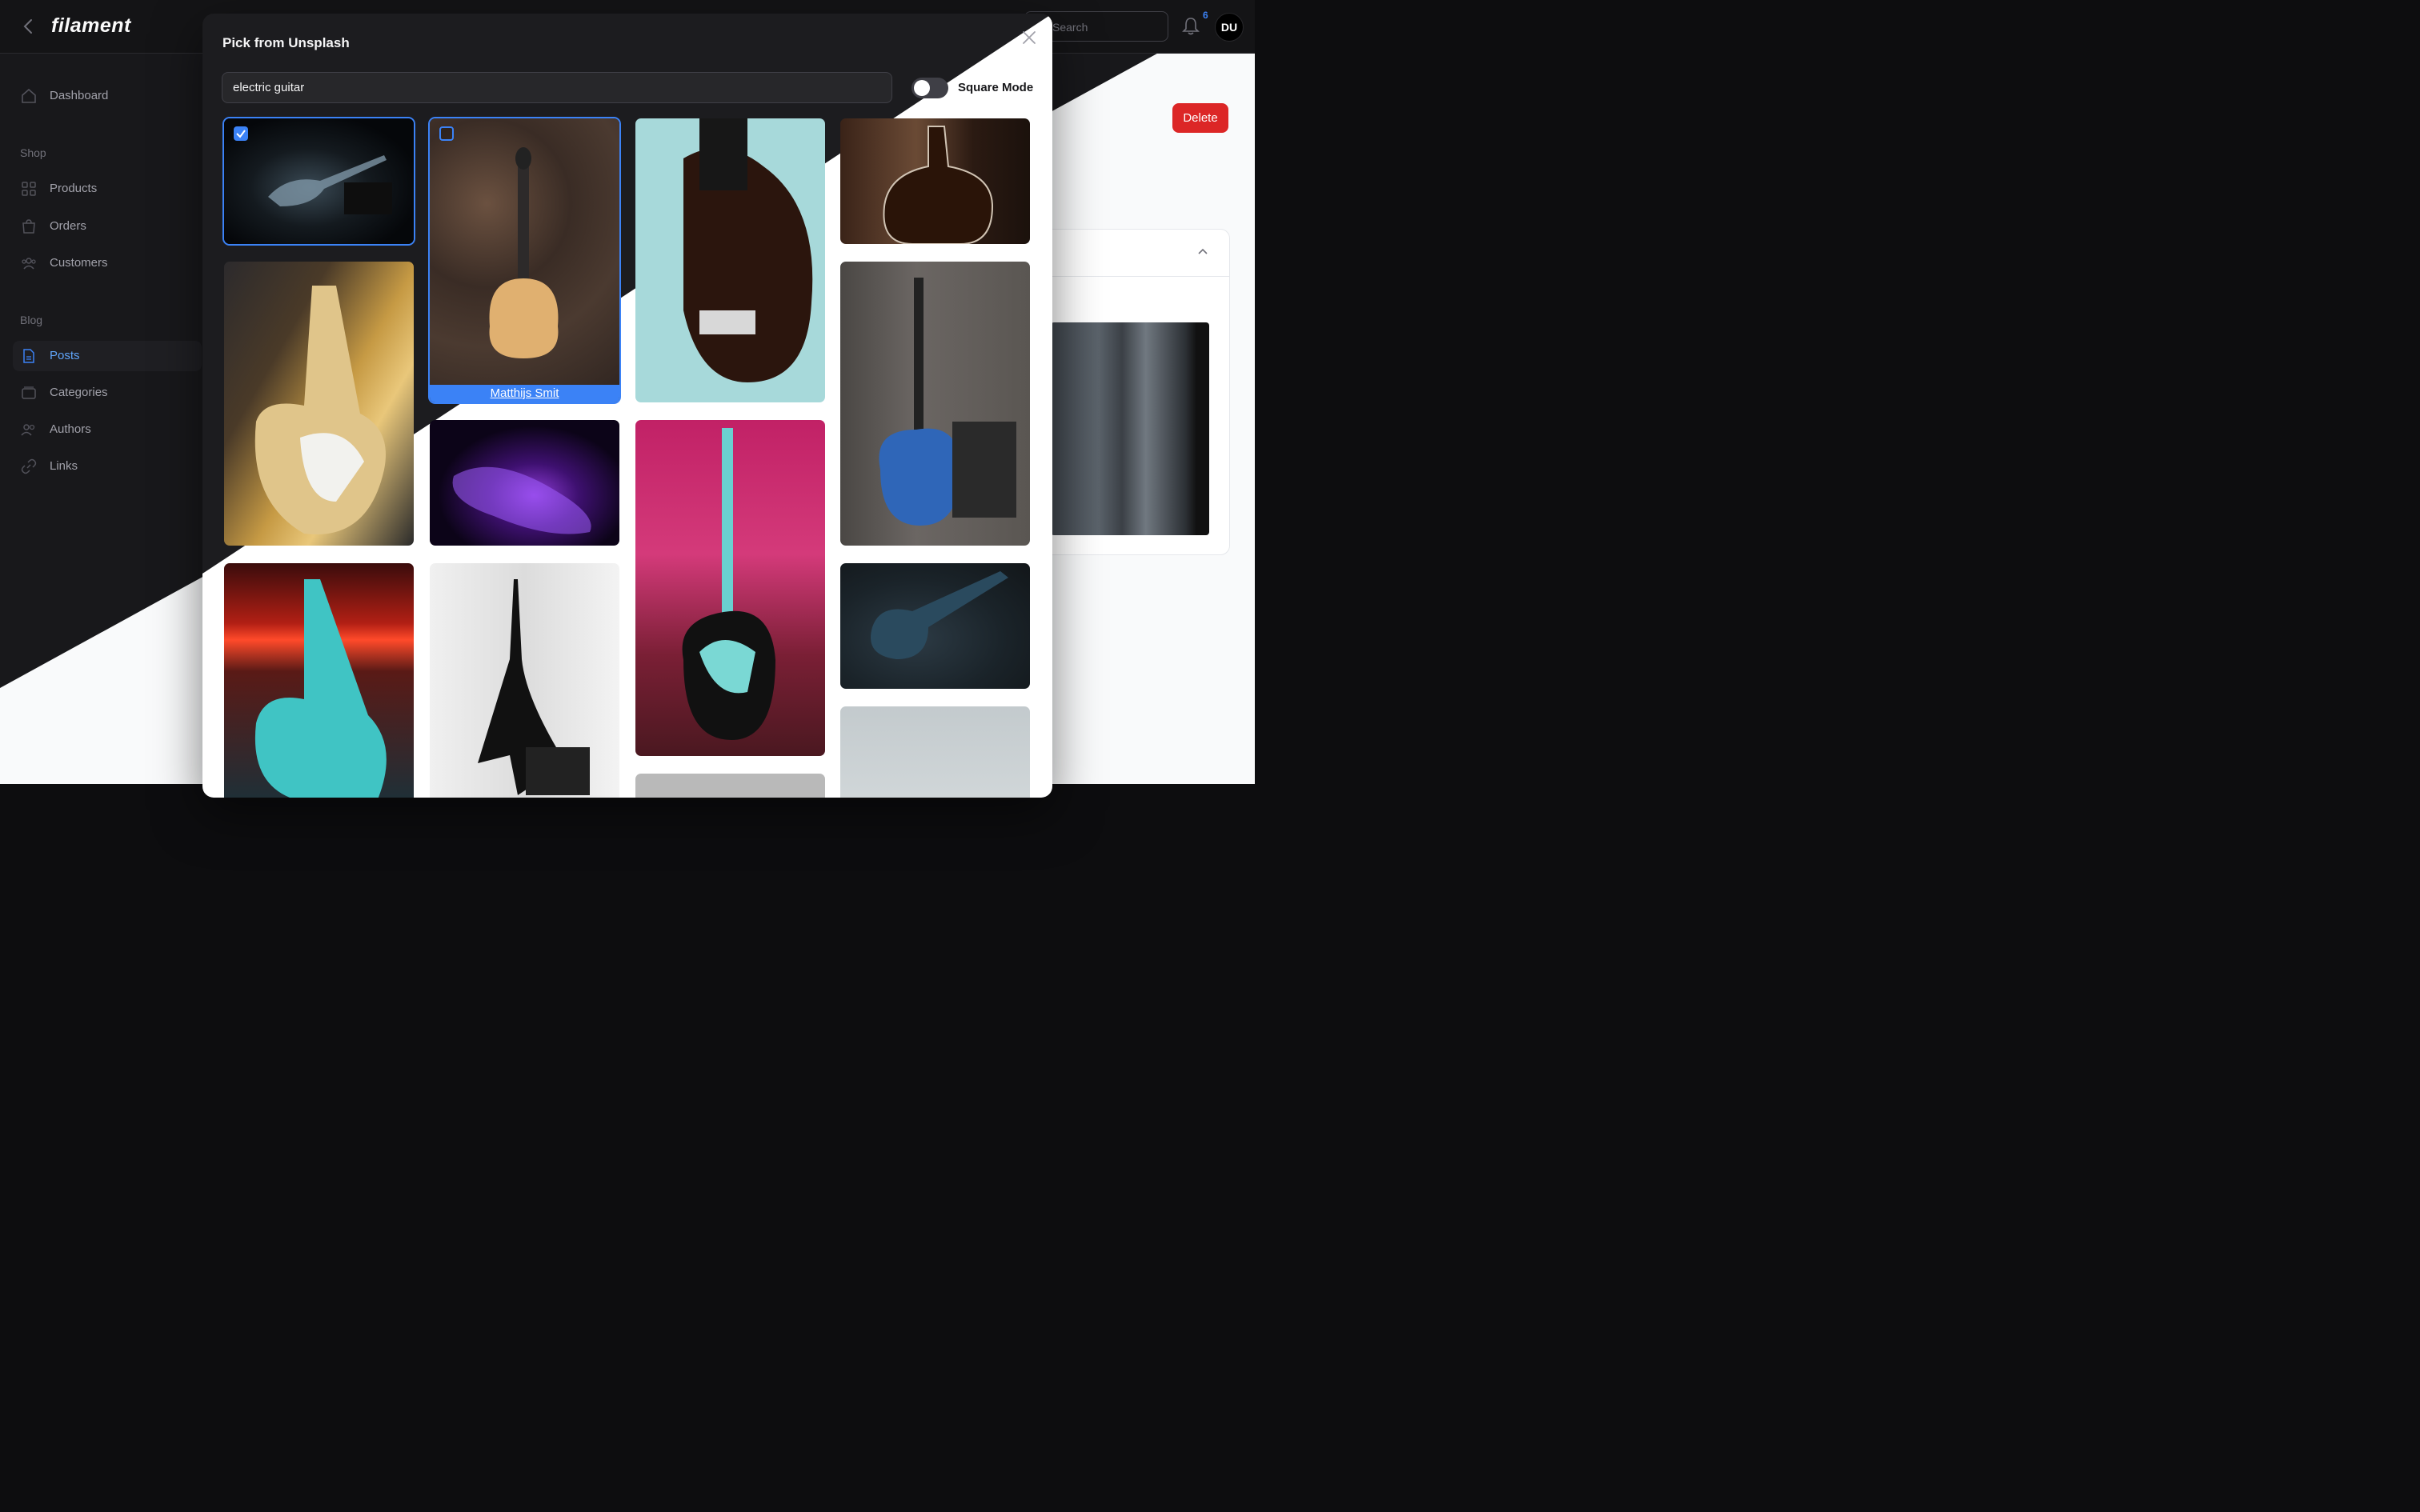 The width and height of the screenshot is (2420, 1512). I want to click on square-mode-toggle, so click(930, 88).